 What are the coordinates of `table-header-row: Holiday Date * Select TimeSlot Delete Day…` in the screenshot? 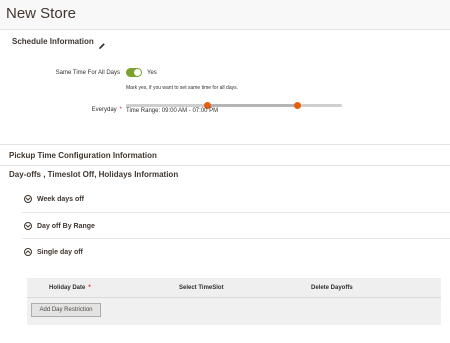 It's located at (234, 288).